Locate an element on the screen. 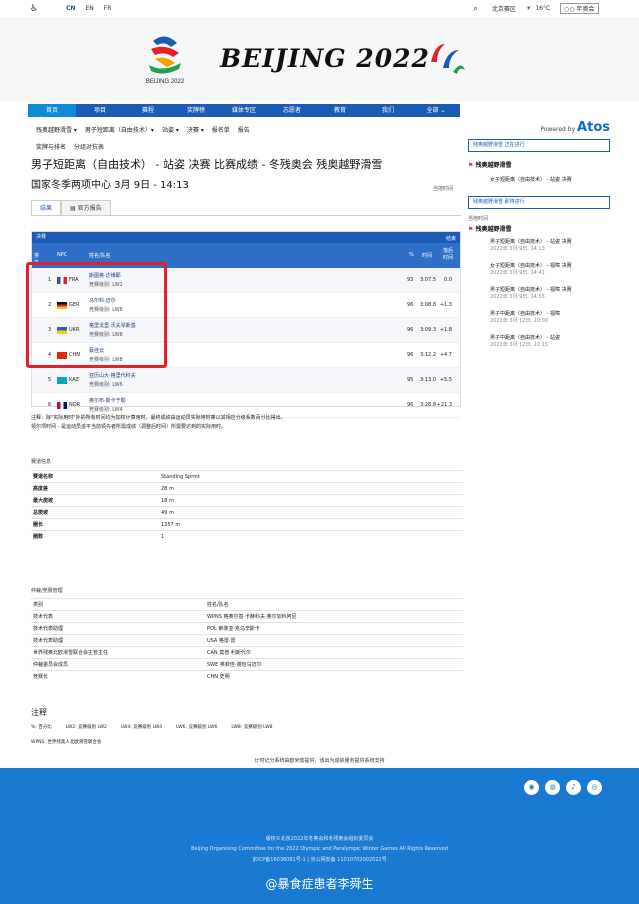  athlete-name: 亚历山大·格里代科夫 is located at coordinates (112, 375).